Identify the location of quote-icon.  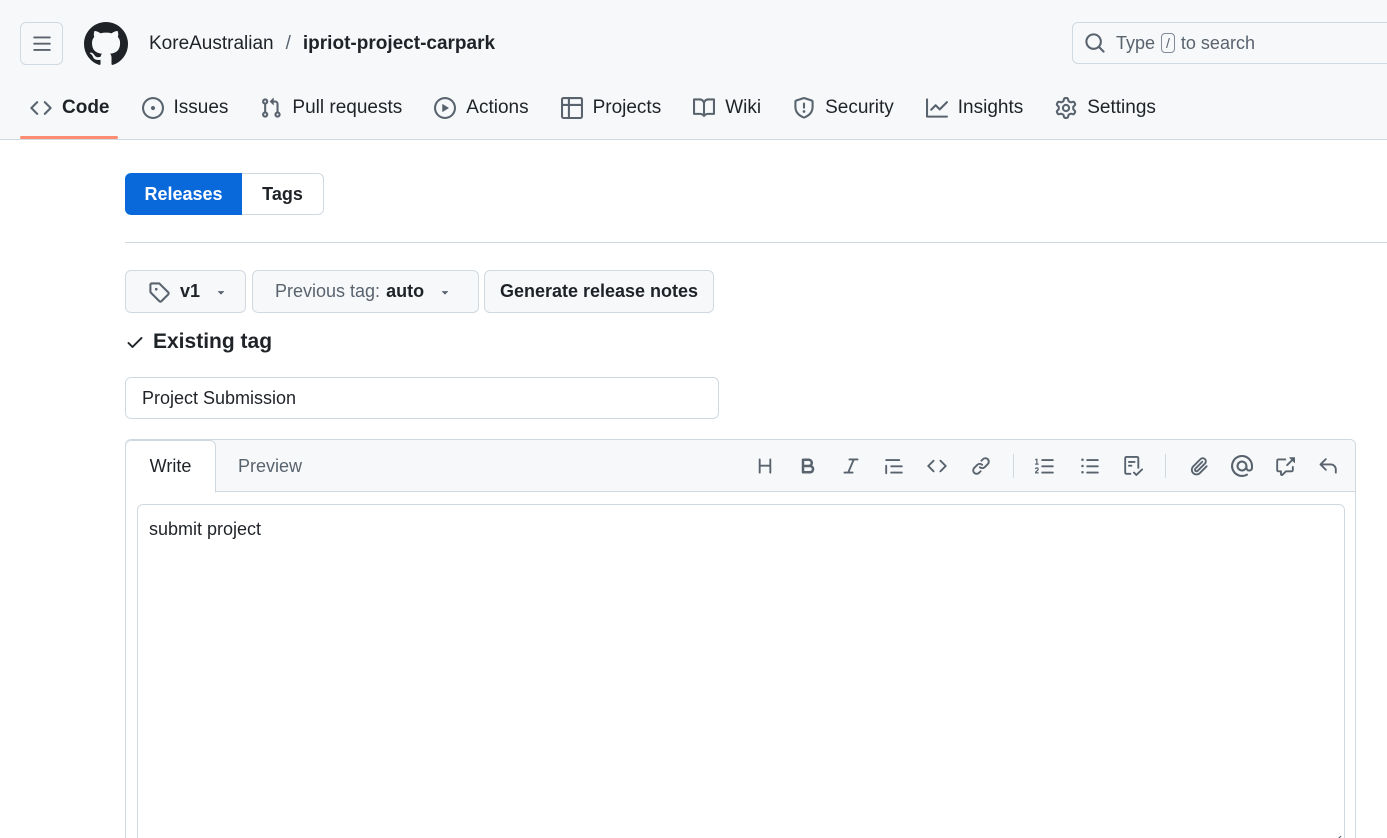
(894, 467).